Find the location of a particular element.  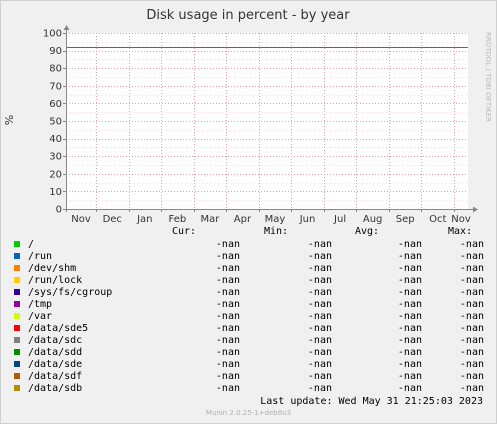

legend-row: /data/sde5 -nan -nan -nan -nan is located at coordinates (248, 329).